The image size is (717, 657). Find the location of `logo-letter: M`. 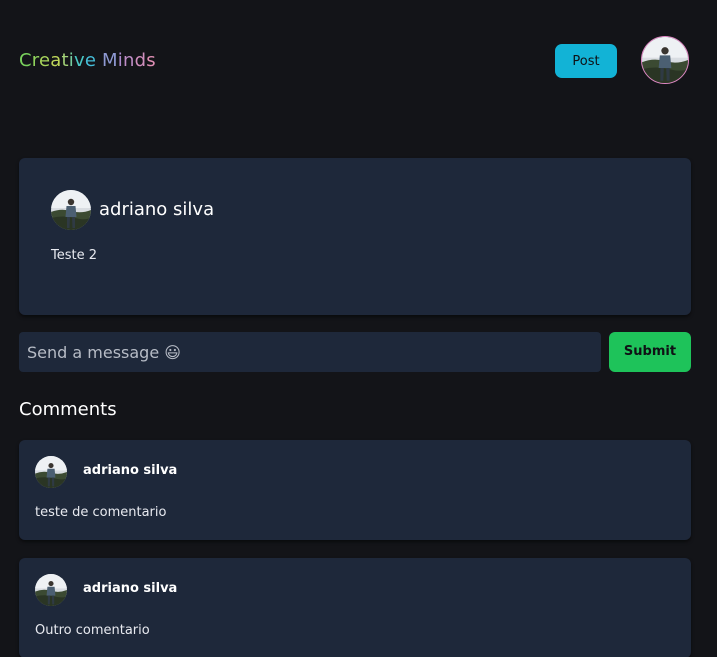

logo-letter: M is located at coordinates (110, 60).